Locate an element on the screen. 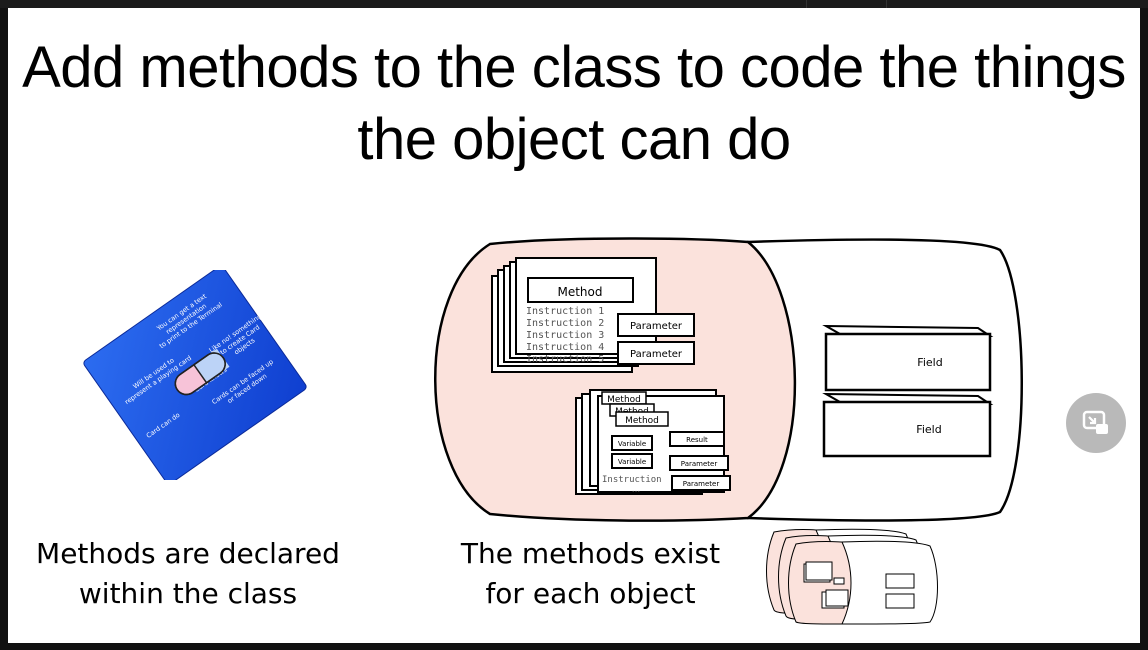 This screenshot has height=650, width=1148. field-box-2: Field is located at coordinates (908, 425).